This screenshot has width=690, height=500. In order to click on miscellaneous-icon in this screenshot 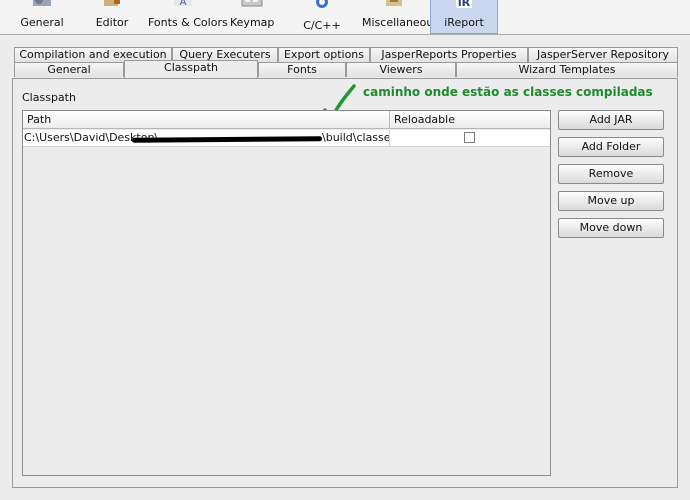, I will do `click(394, 3)`.